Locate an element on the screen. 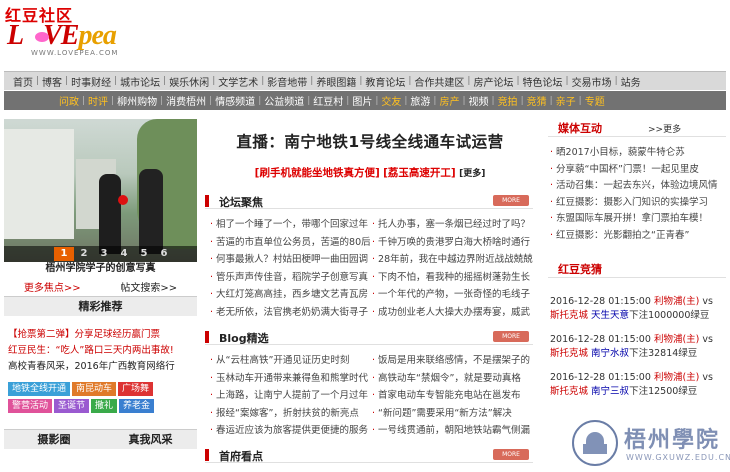 The image size is (730, 472). item-text: 下肉不怕，看我种的摇摇树蓬勃生长 is located at coordinates (454, 277).